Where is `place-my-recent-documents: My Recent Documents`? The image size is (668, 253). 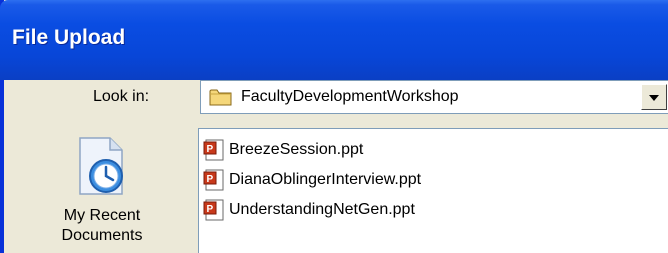
place-my-recent-documents: My Recent Documents is located at coordinates (99, 190).